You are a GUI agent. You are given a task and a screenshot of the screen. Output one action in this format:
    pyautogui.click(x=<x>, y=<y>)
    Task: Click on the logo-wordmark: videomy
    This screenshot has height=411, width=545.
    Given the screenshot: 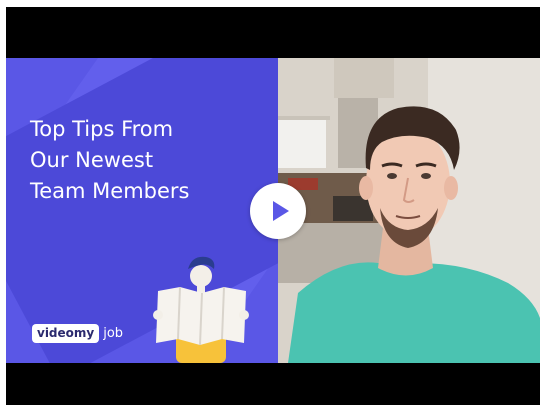 What is the action you would take?
    pyautogui.click(x=66, y=333)
    